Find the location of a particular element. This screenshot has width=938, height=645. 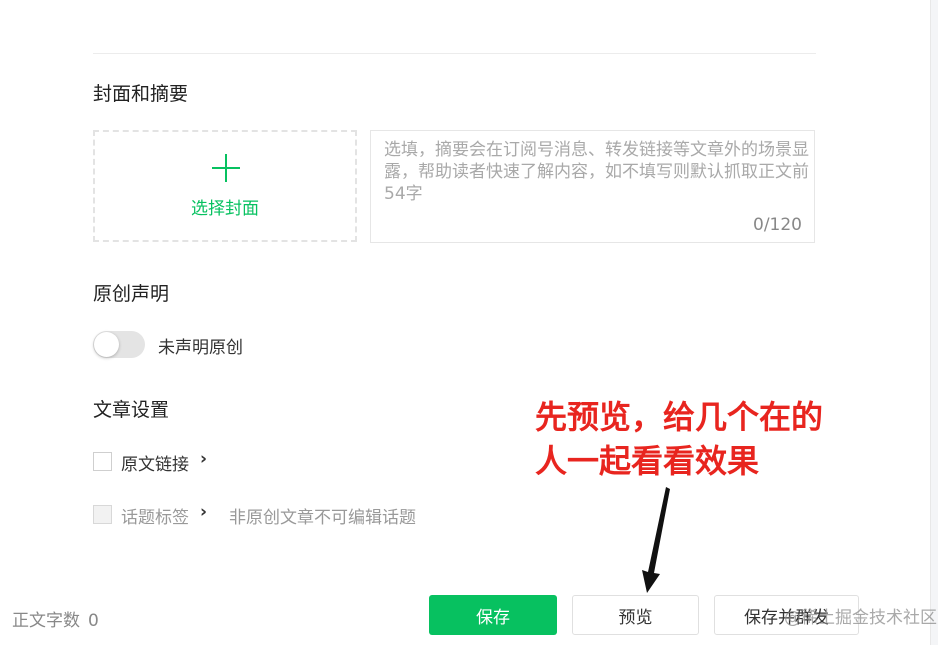

original-declaration-title: 原创声明 is located at coordinates (131, 294).